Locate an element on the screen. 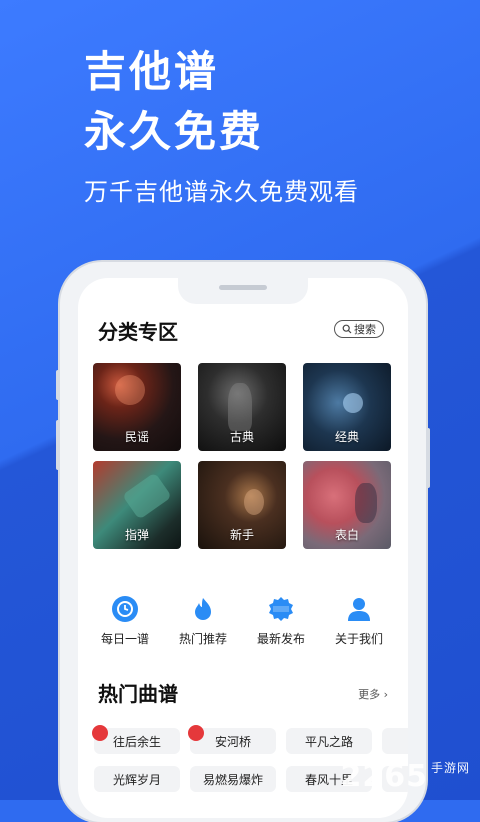 The height and width of the screenshot is (822, 480). song-chip: 易燃易爆炸 is located at coordinates (233, 779).